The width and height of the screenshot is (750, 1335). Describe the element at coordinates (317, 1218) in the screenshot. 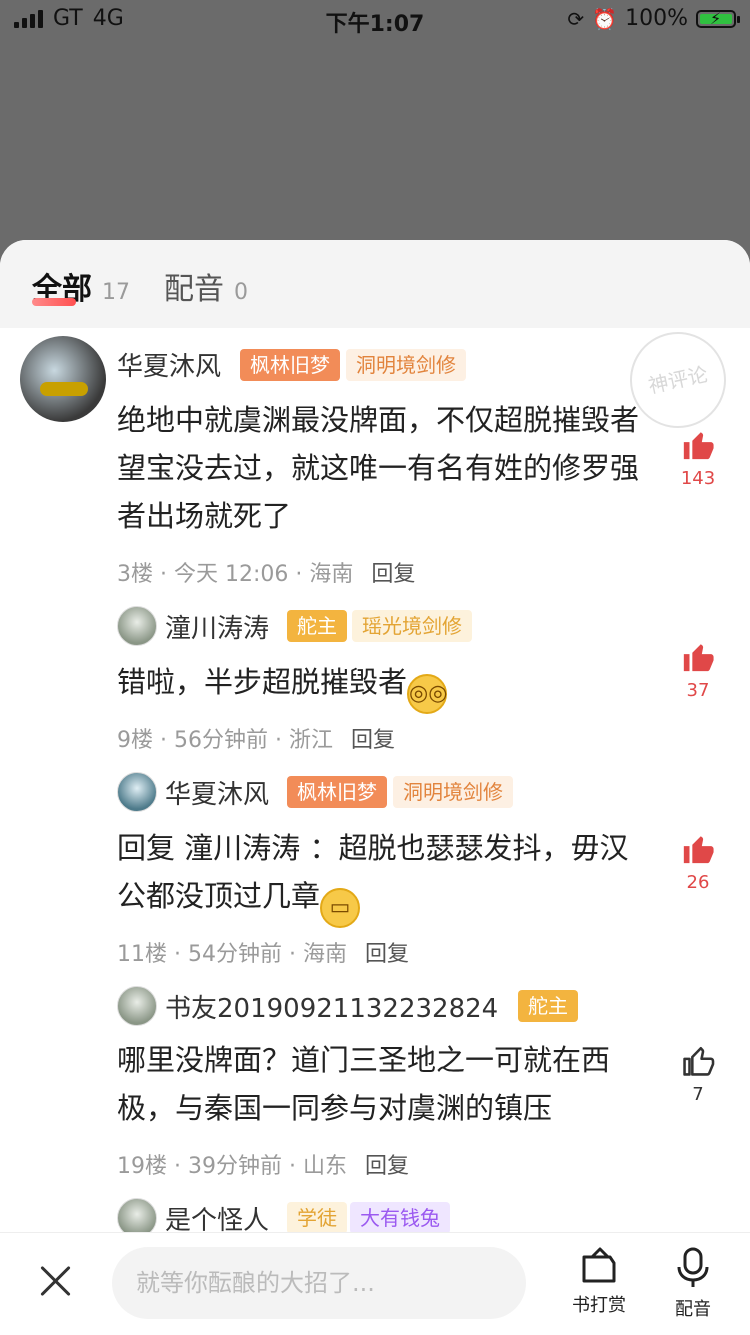

I see `role-badge: 学徒` at that location.